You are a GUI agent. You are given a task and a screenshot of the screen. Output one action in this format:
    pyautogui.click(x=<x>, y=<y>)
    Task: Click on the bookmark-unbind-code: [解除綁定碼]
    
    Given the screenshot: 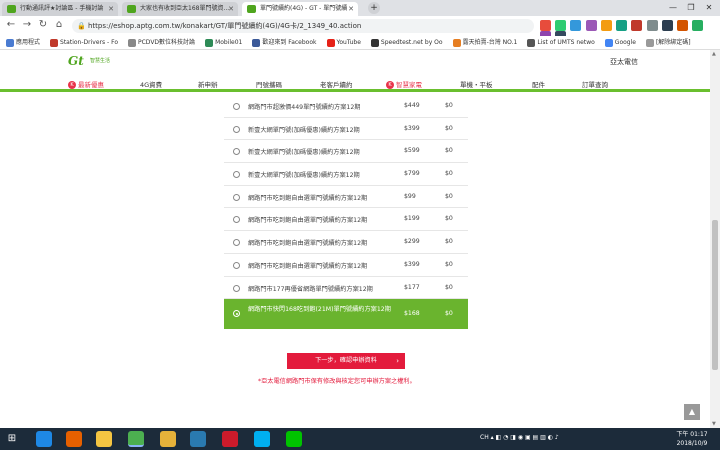 What is the action you would take?
    pyautogui.click(x=667, y=42)
    